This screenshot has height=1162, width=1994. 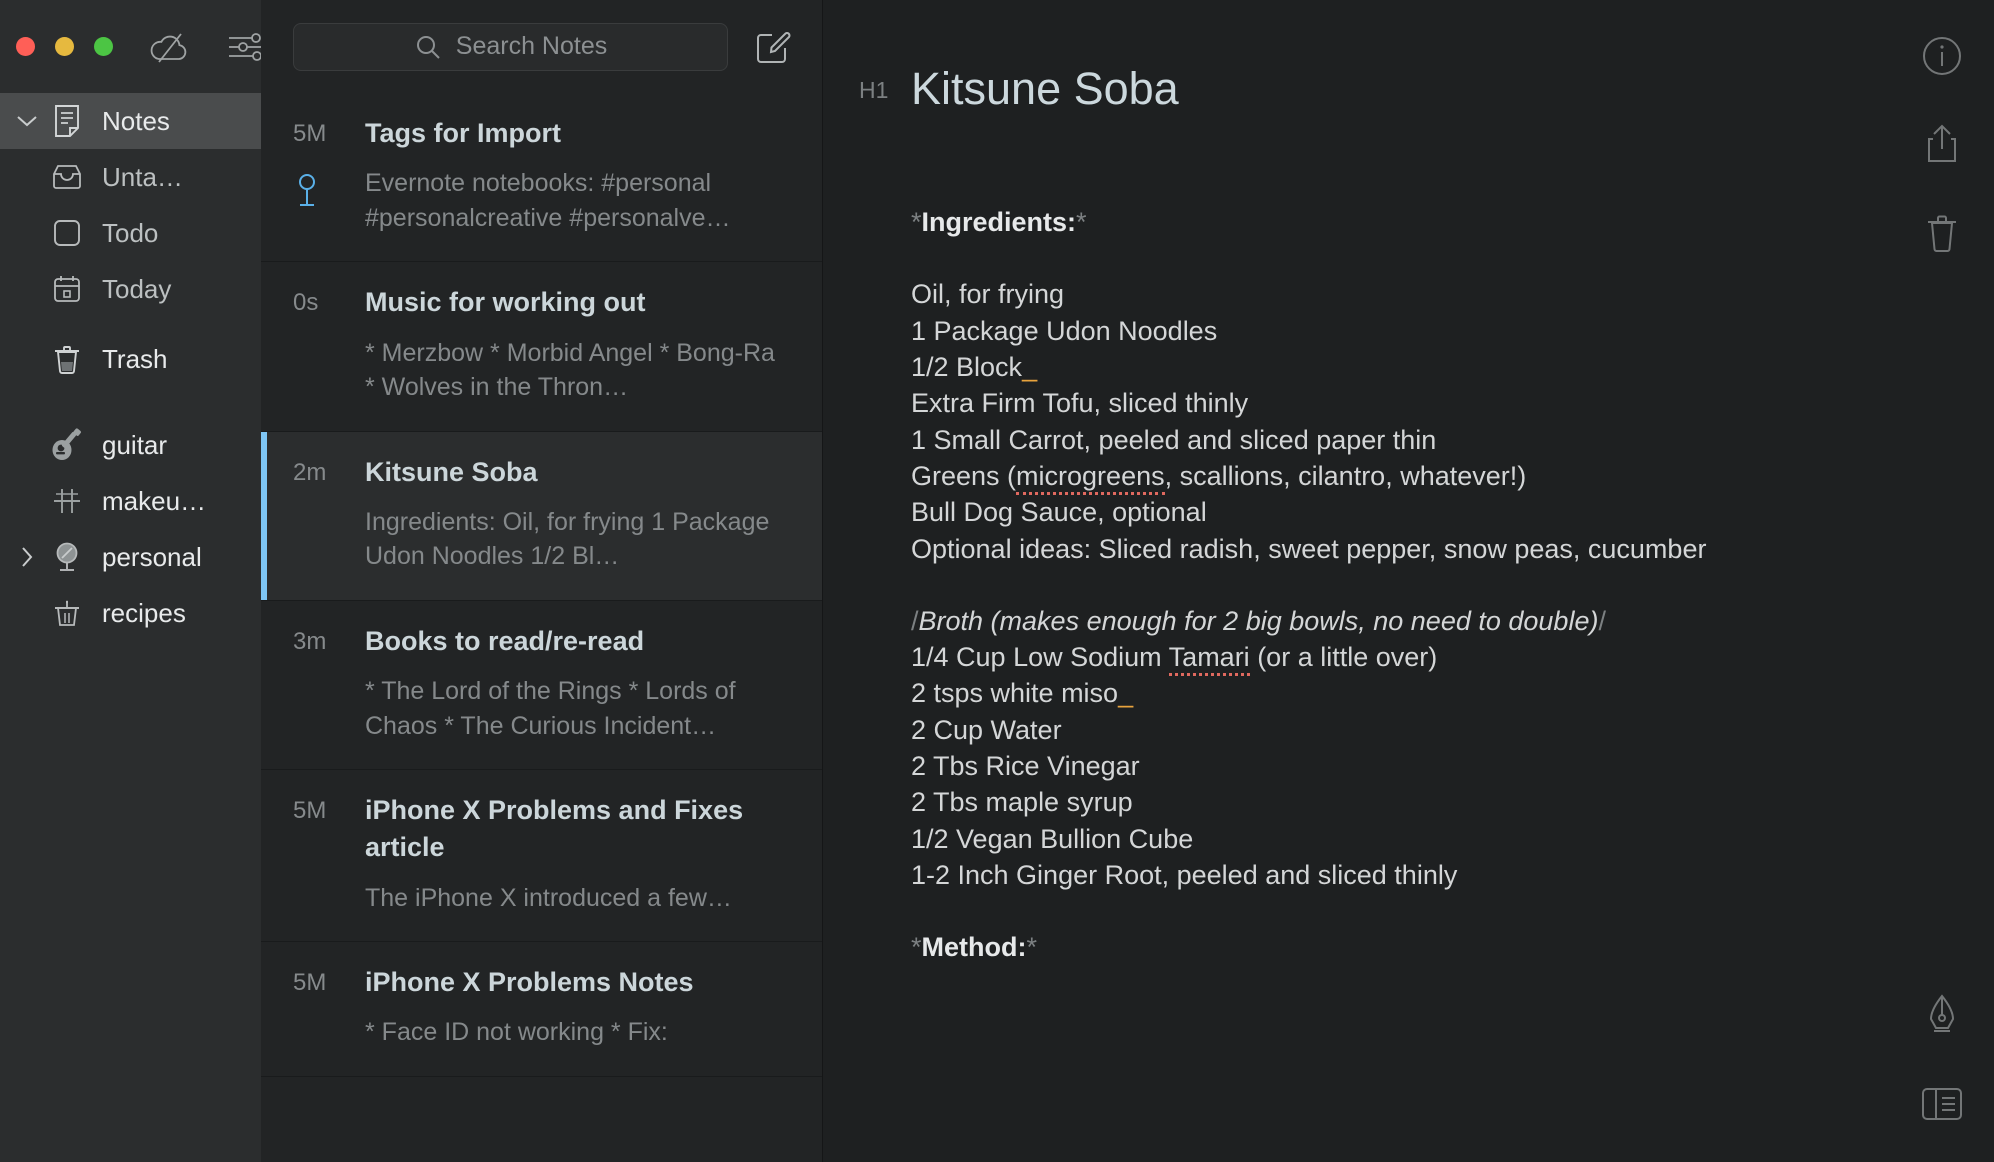 I want to click on close-window-button, so click(x=25, y=46).